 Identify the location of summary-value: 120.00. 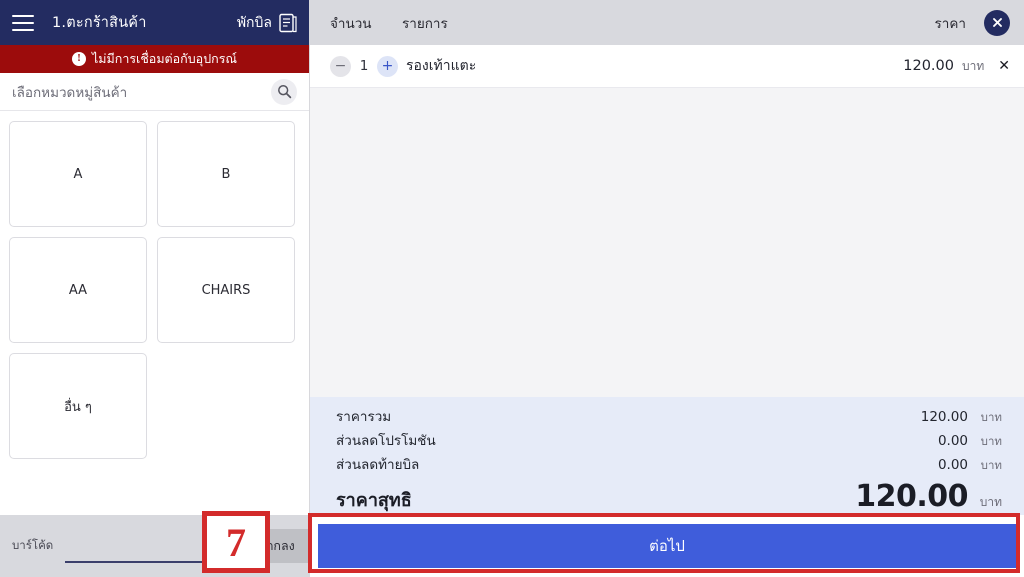
(944, 417).